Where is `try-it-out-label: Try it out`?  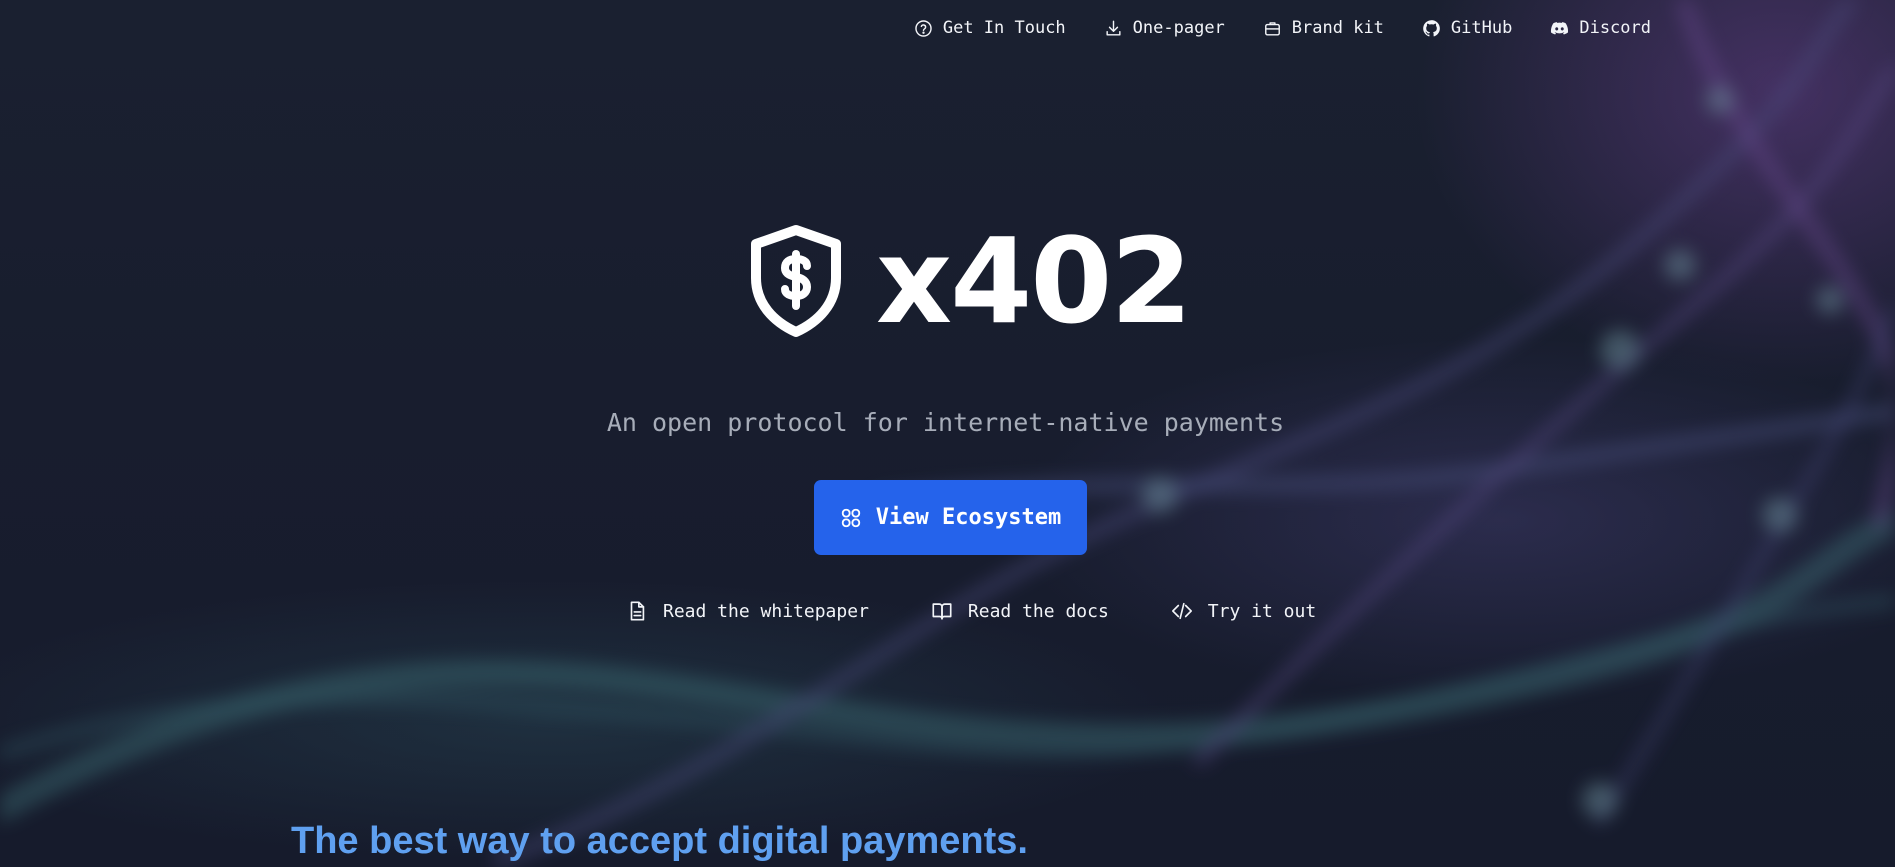
try-it-out-label: Try it out is located at coordinates (1262, 611).